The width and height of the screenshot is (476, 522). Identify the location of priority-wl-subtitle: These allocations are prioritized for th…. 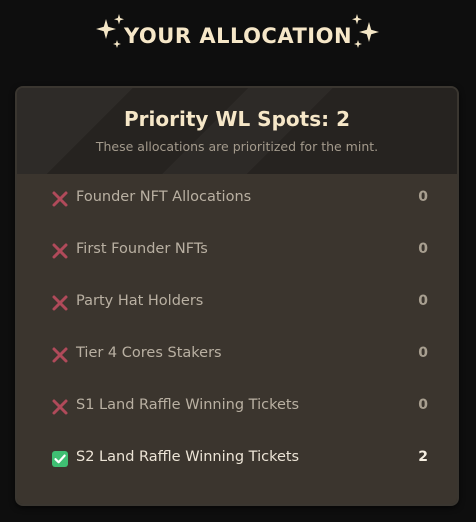
(237, 146).